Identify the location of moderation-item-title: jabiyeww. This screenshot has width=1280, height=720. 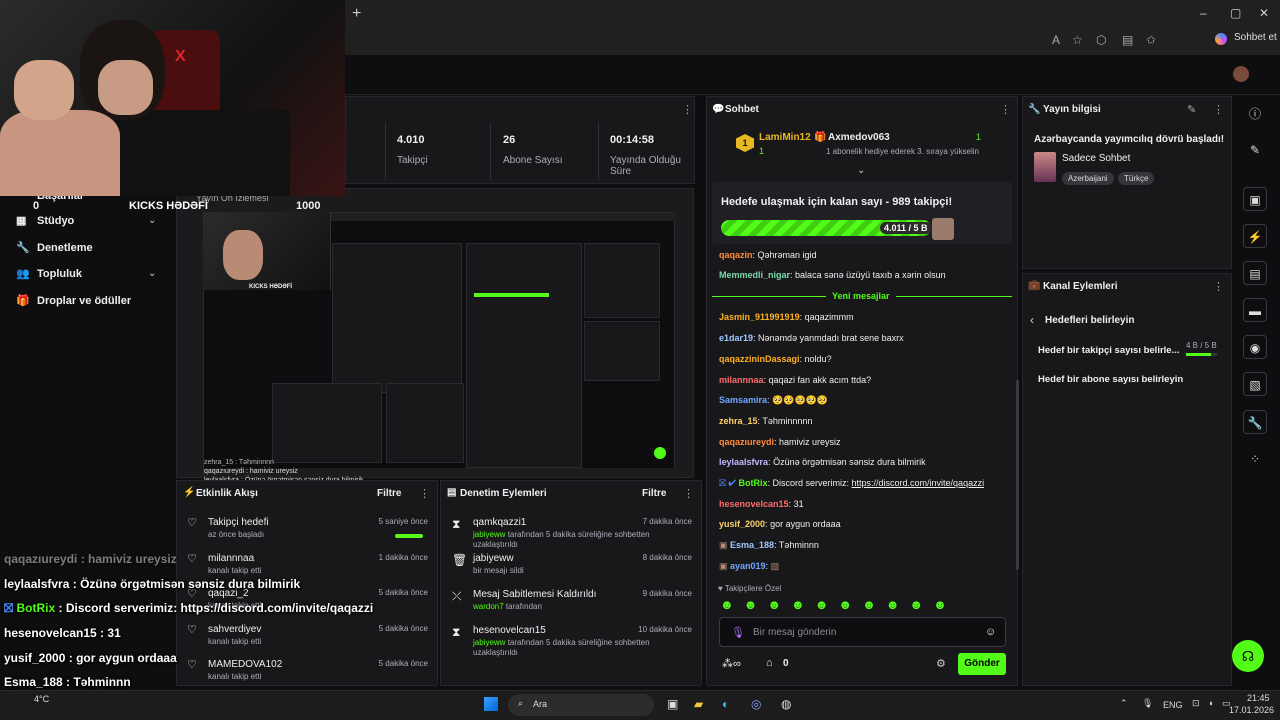
(493, 558).